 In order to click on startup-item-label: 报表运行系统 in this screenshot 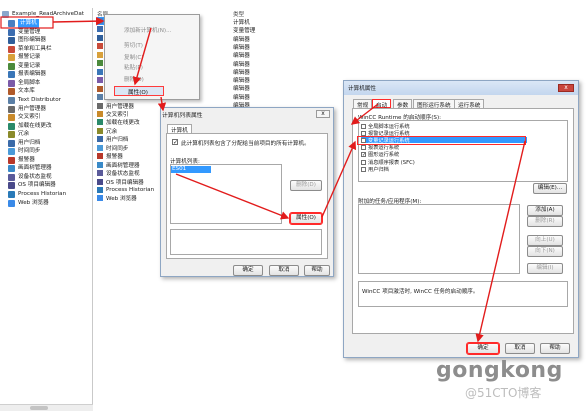, I will do `click(384, 148)`.